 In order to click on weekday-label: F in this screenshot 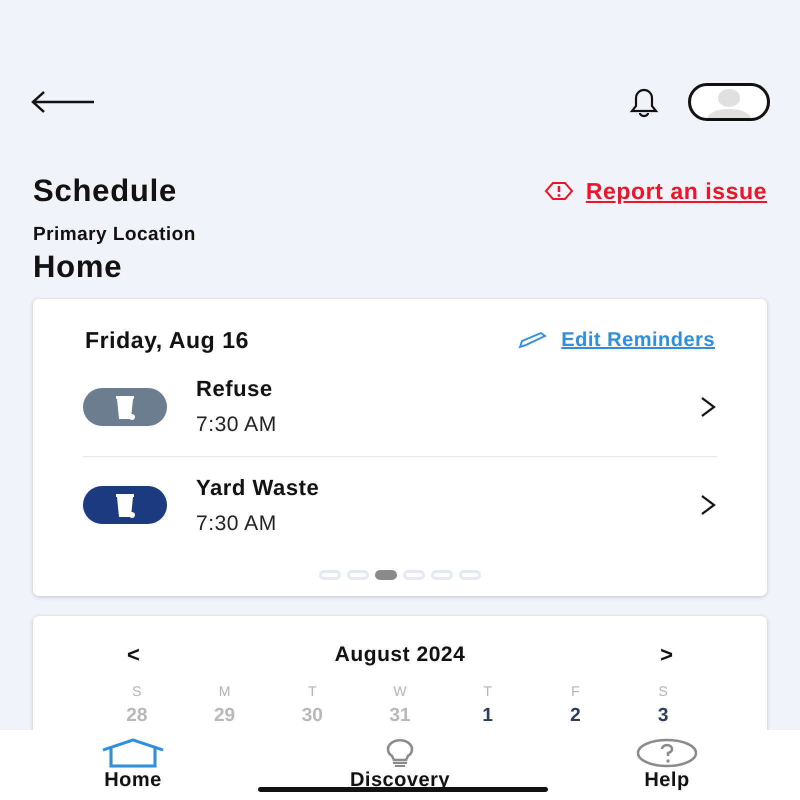, I will do `click(575, 691)`.